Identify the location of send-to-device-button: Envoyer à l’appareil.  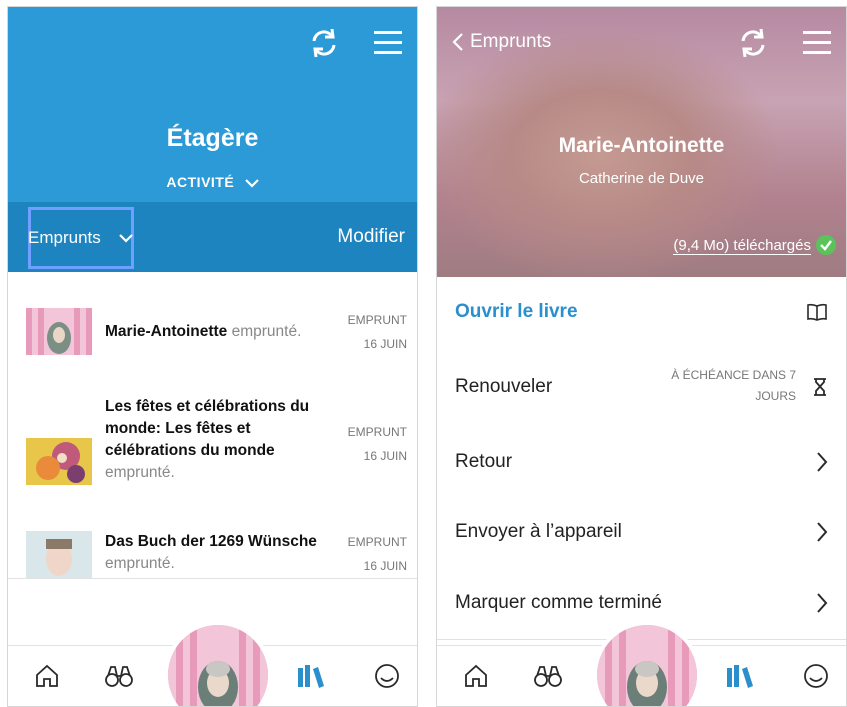
(641, 533).